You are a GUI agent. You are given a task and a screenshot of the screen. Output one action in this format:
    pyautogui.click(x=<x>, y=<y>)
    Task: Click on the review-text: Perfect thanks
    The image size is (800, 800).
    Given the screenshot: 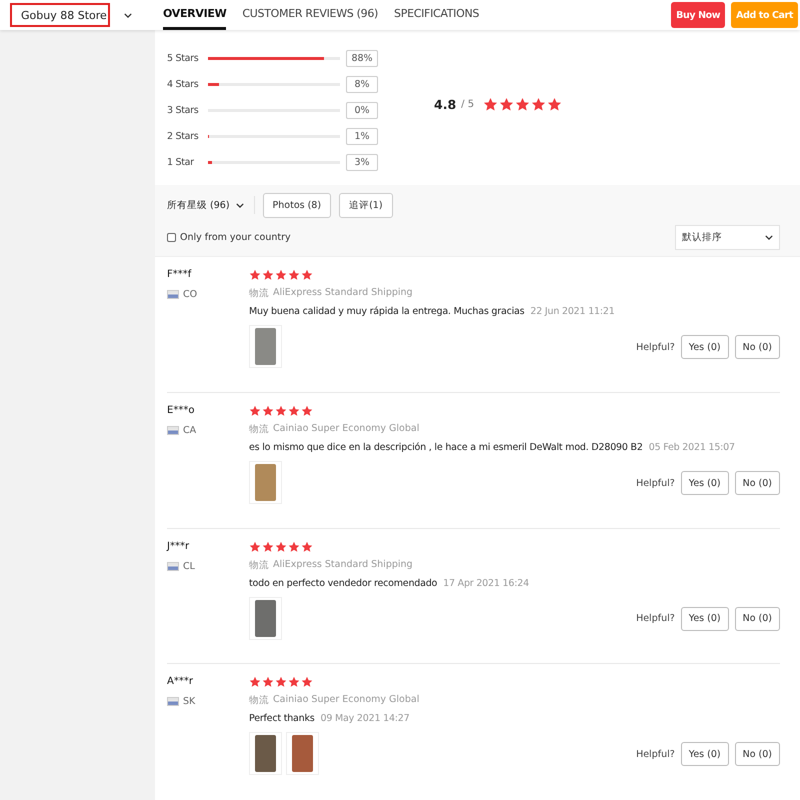 What is the action you would take?
    pyautogui.click(x=282, y=718)
    